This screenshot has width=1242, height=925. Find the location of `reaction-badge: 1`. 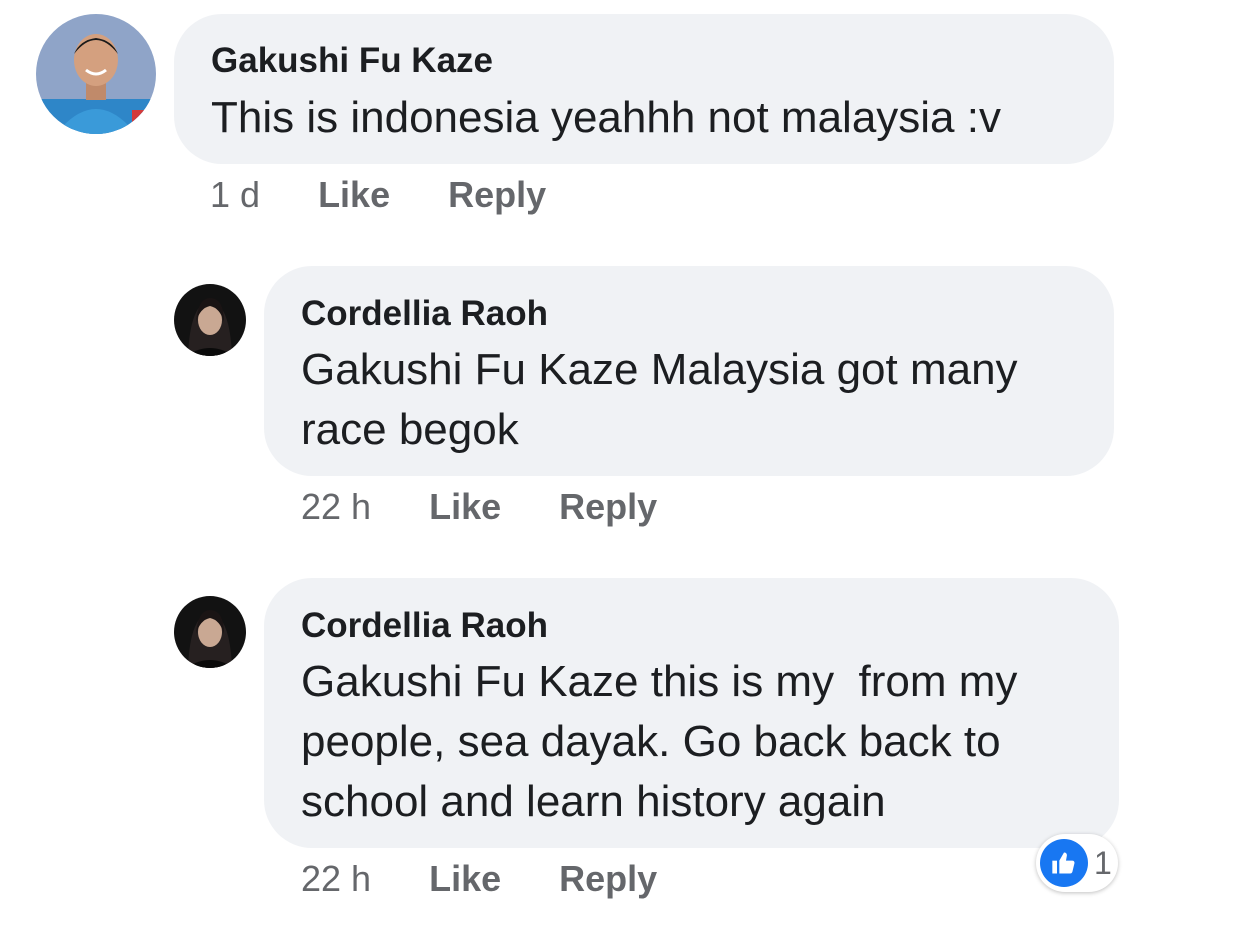

reaction-badge: 1 is located at coordinates (1077, 863).